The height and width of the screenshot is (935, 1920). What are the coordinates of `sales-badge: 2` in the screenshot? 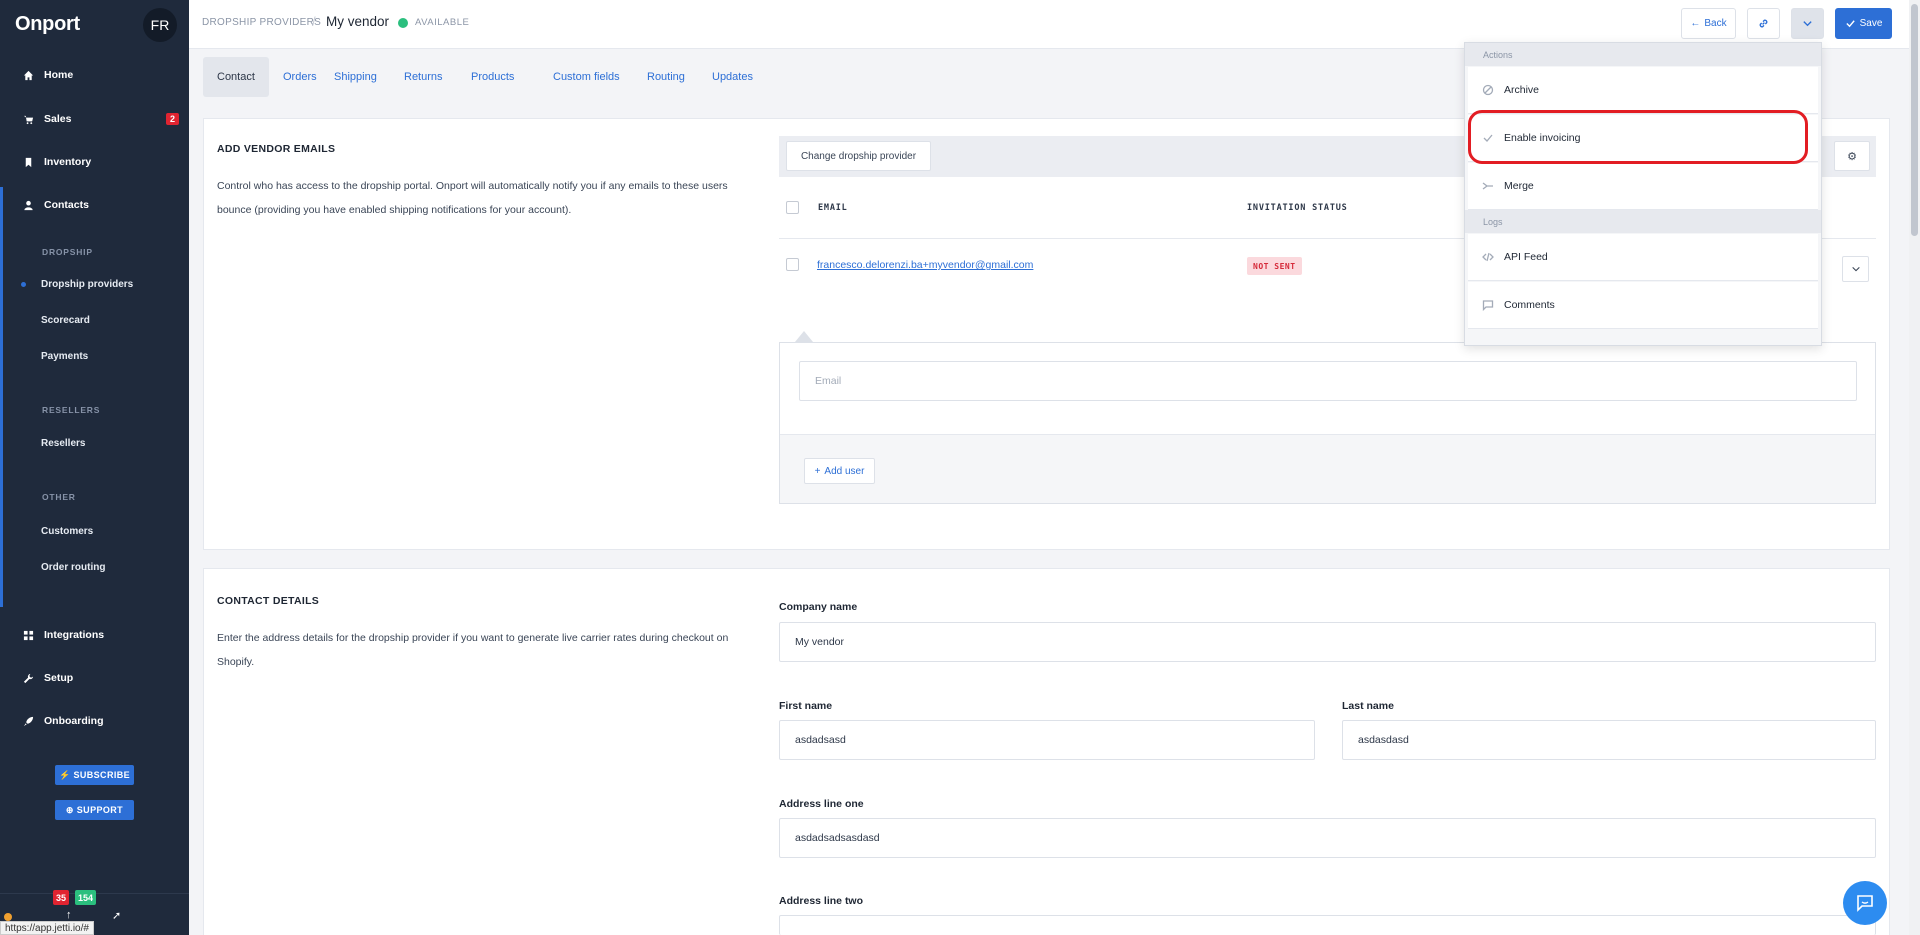 It's located at (172, 119).